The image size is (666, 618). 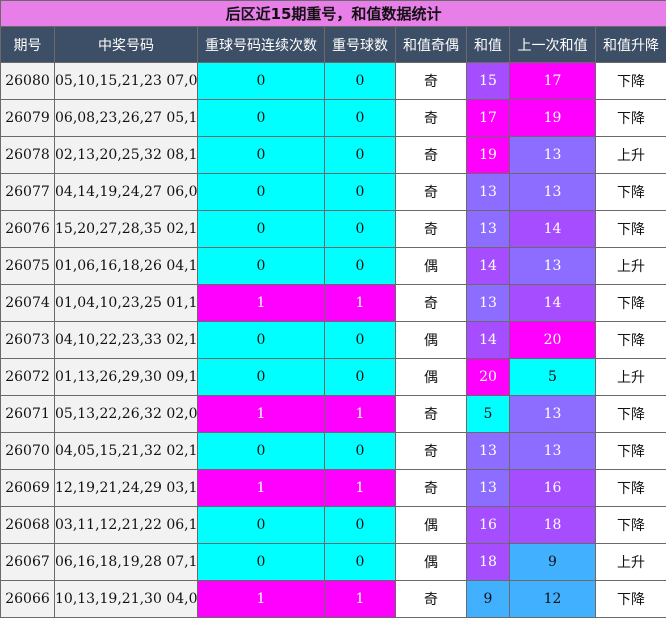 I want to click on cell-prev-sum: 18, so click(x=553, y=525).